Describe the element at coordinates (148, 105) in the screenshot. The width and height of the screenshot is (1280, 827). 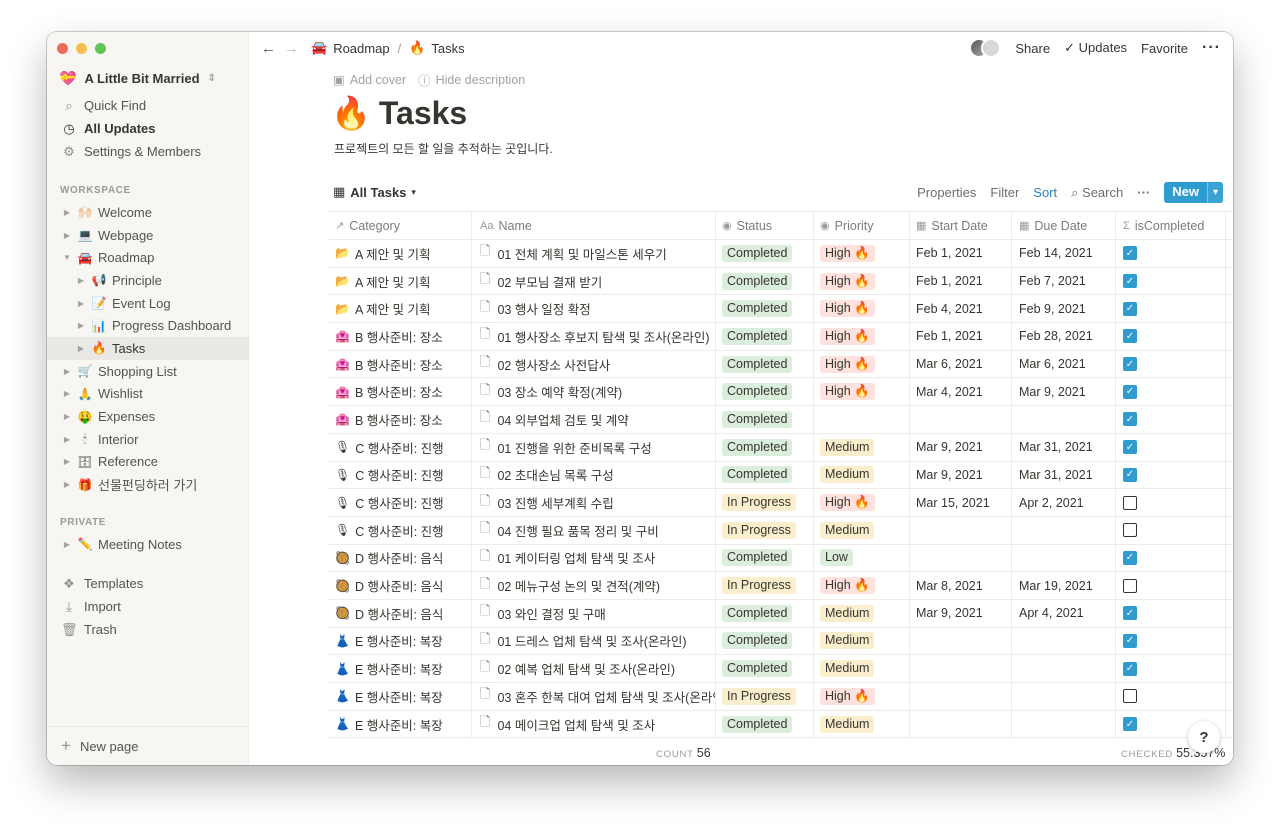
I see `sidebar-item-quick-find: ⌕ Quick Find` at that location.